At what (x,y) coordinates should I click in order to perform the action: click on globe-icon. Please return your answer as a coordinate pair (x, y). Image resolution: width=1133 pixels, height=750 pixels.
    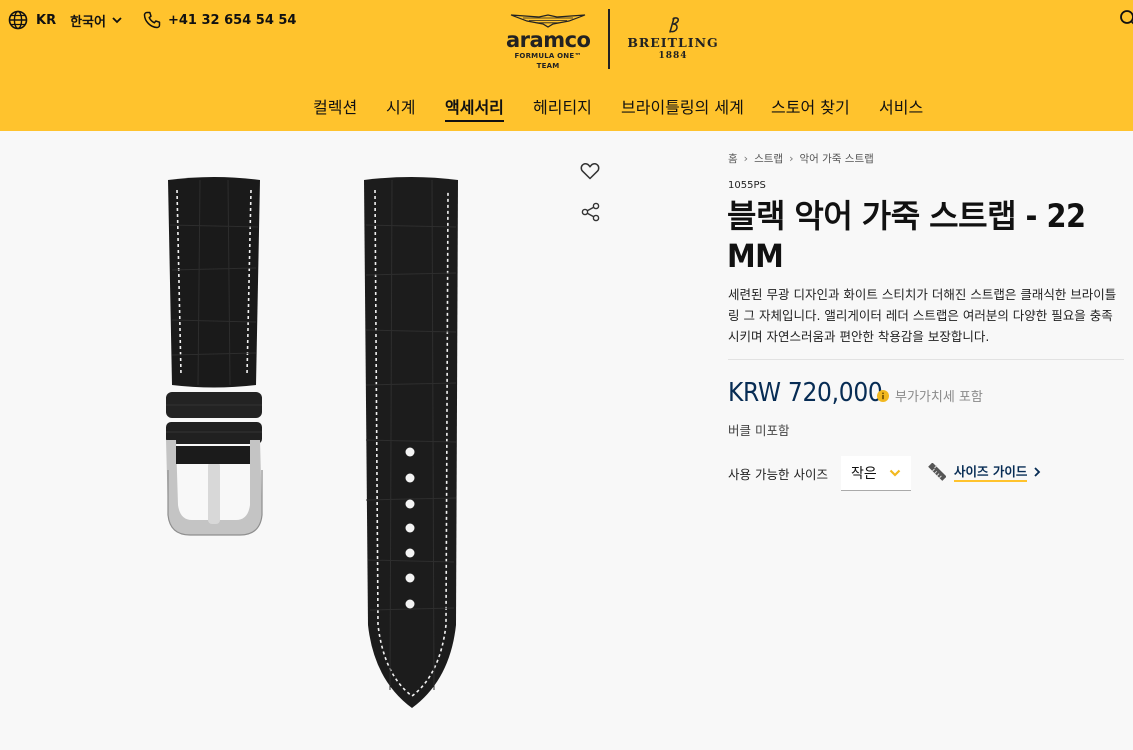
    Looking at the image, I should click on (18, 20).